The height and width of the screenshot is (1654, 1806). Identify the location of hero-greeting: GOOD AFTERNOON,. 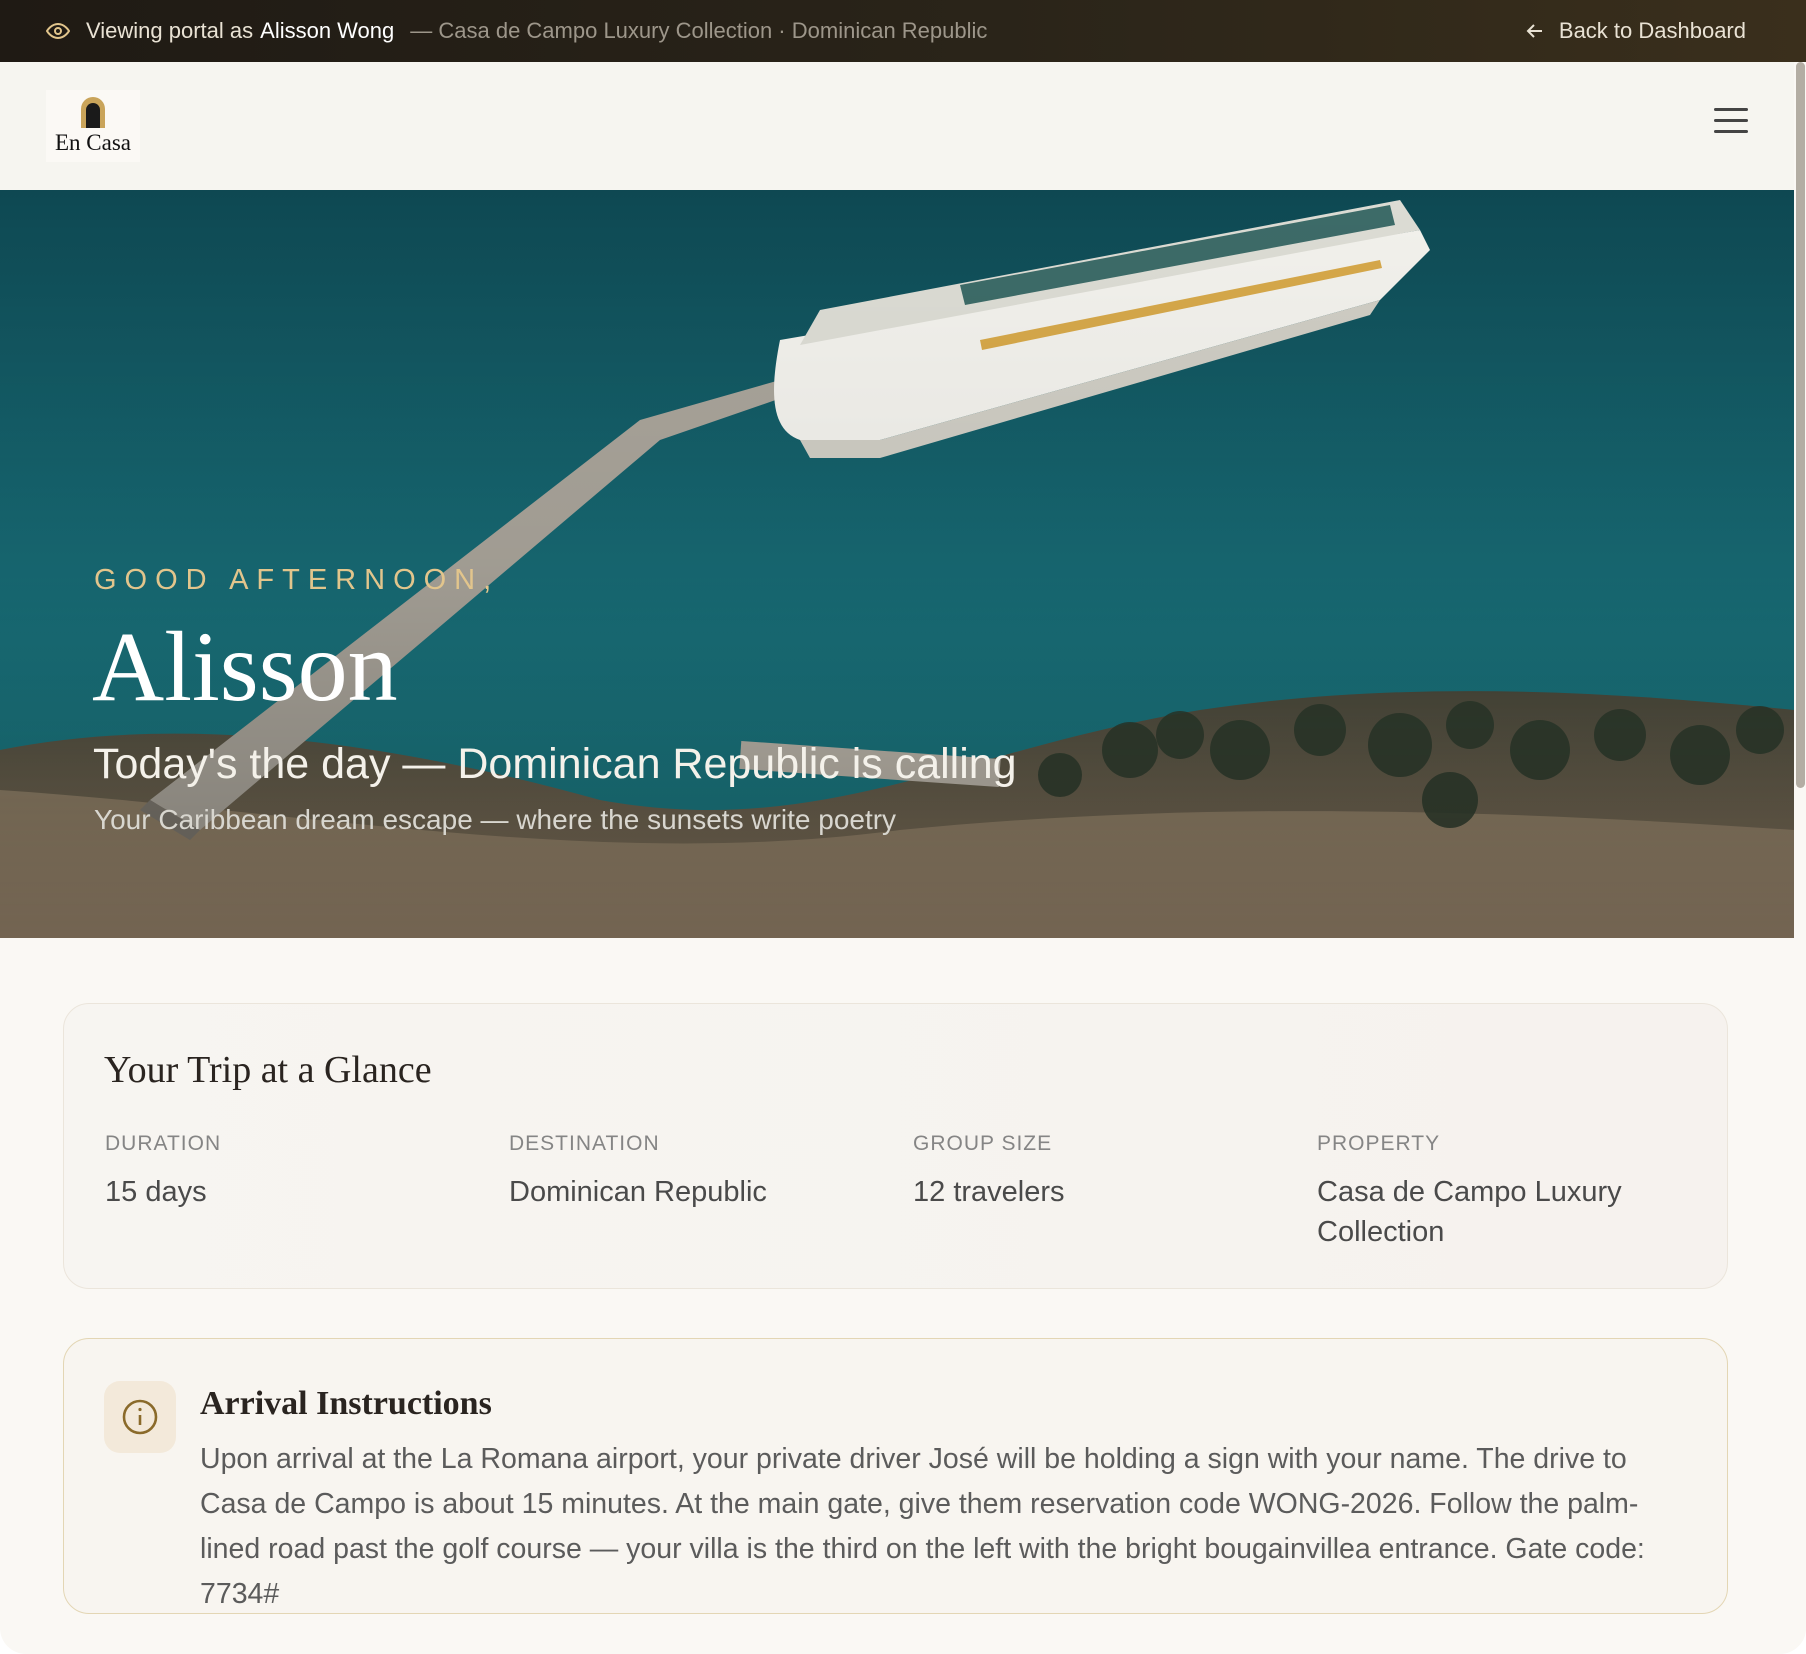
(297, 580).